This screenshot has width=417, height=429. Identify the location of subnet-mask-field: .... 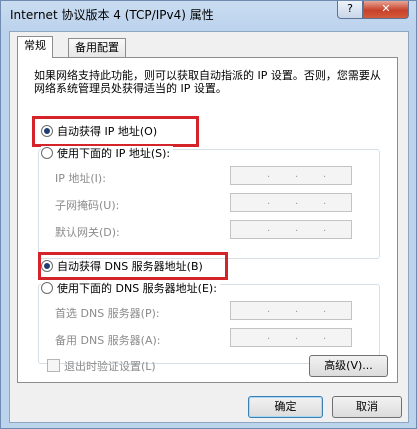
(291, 202).